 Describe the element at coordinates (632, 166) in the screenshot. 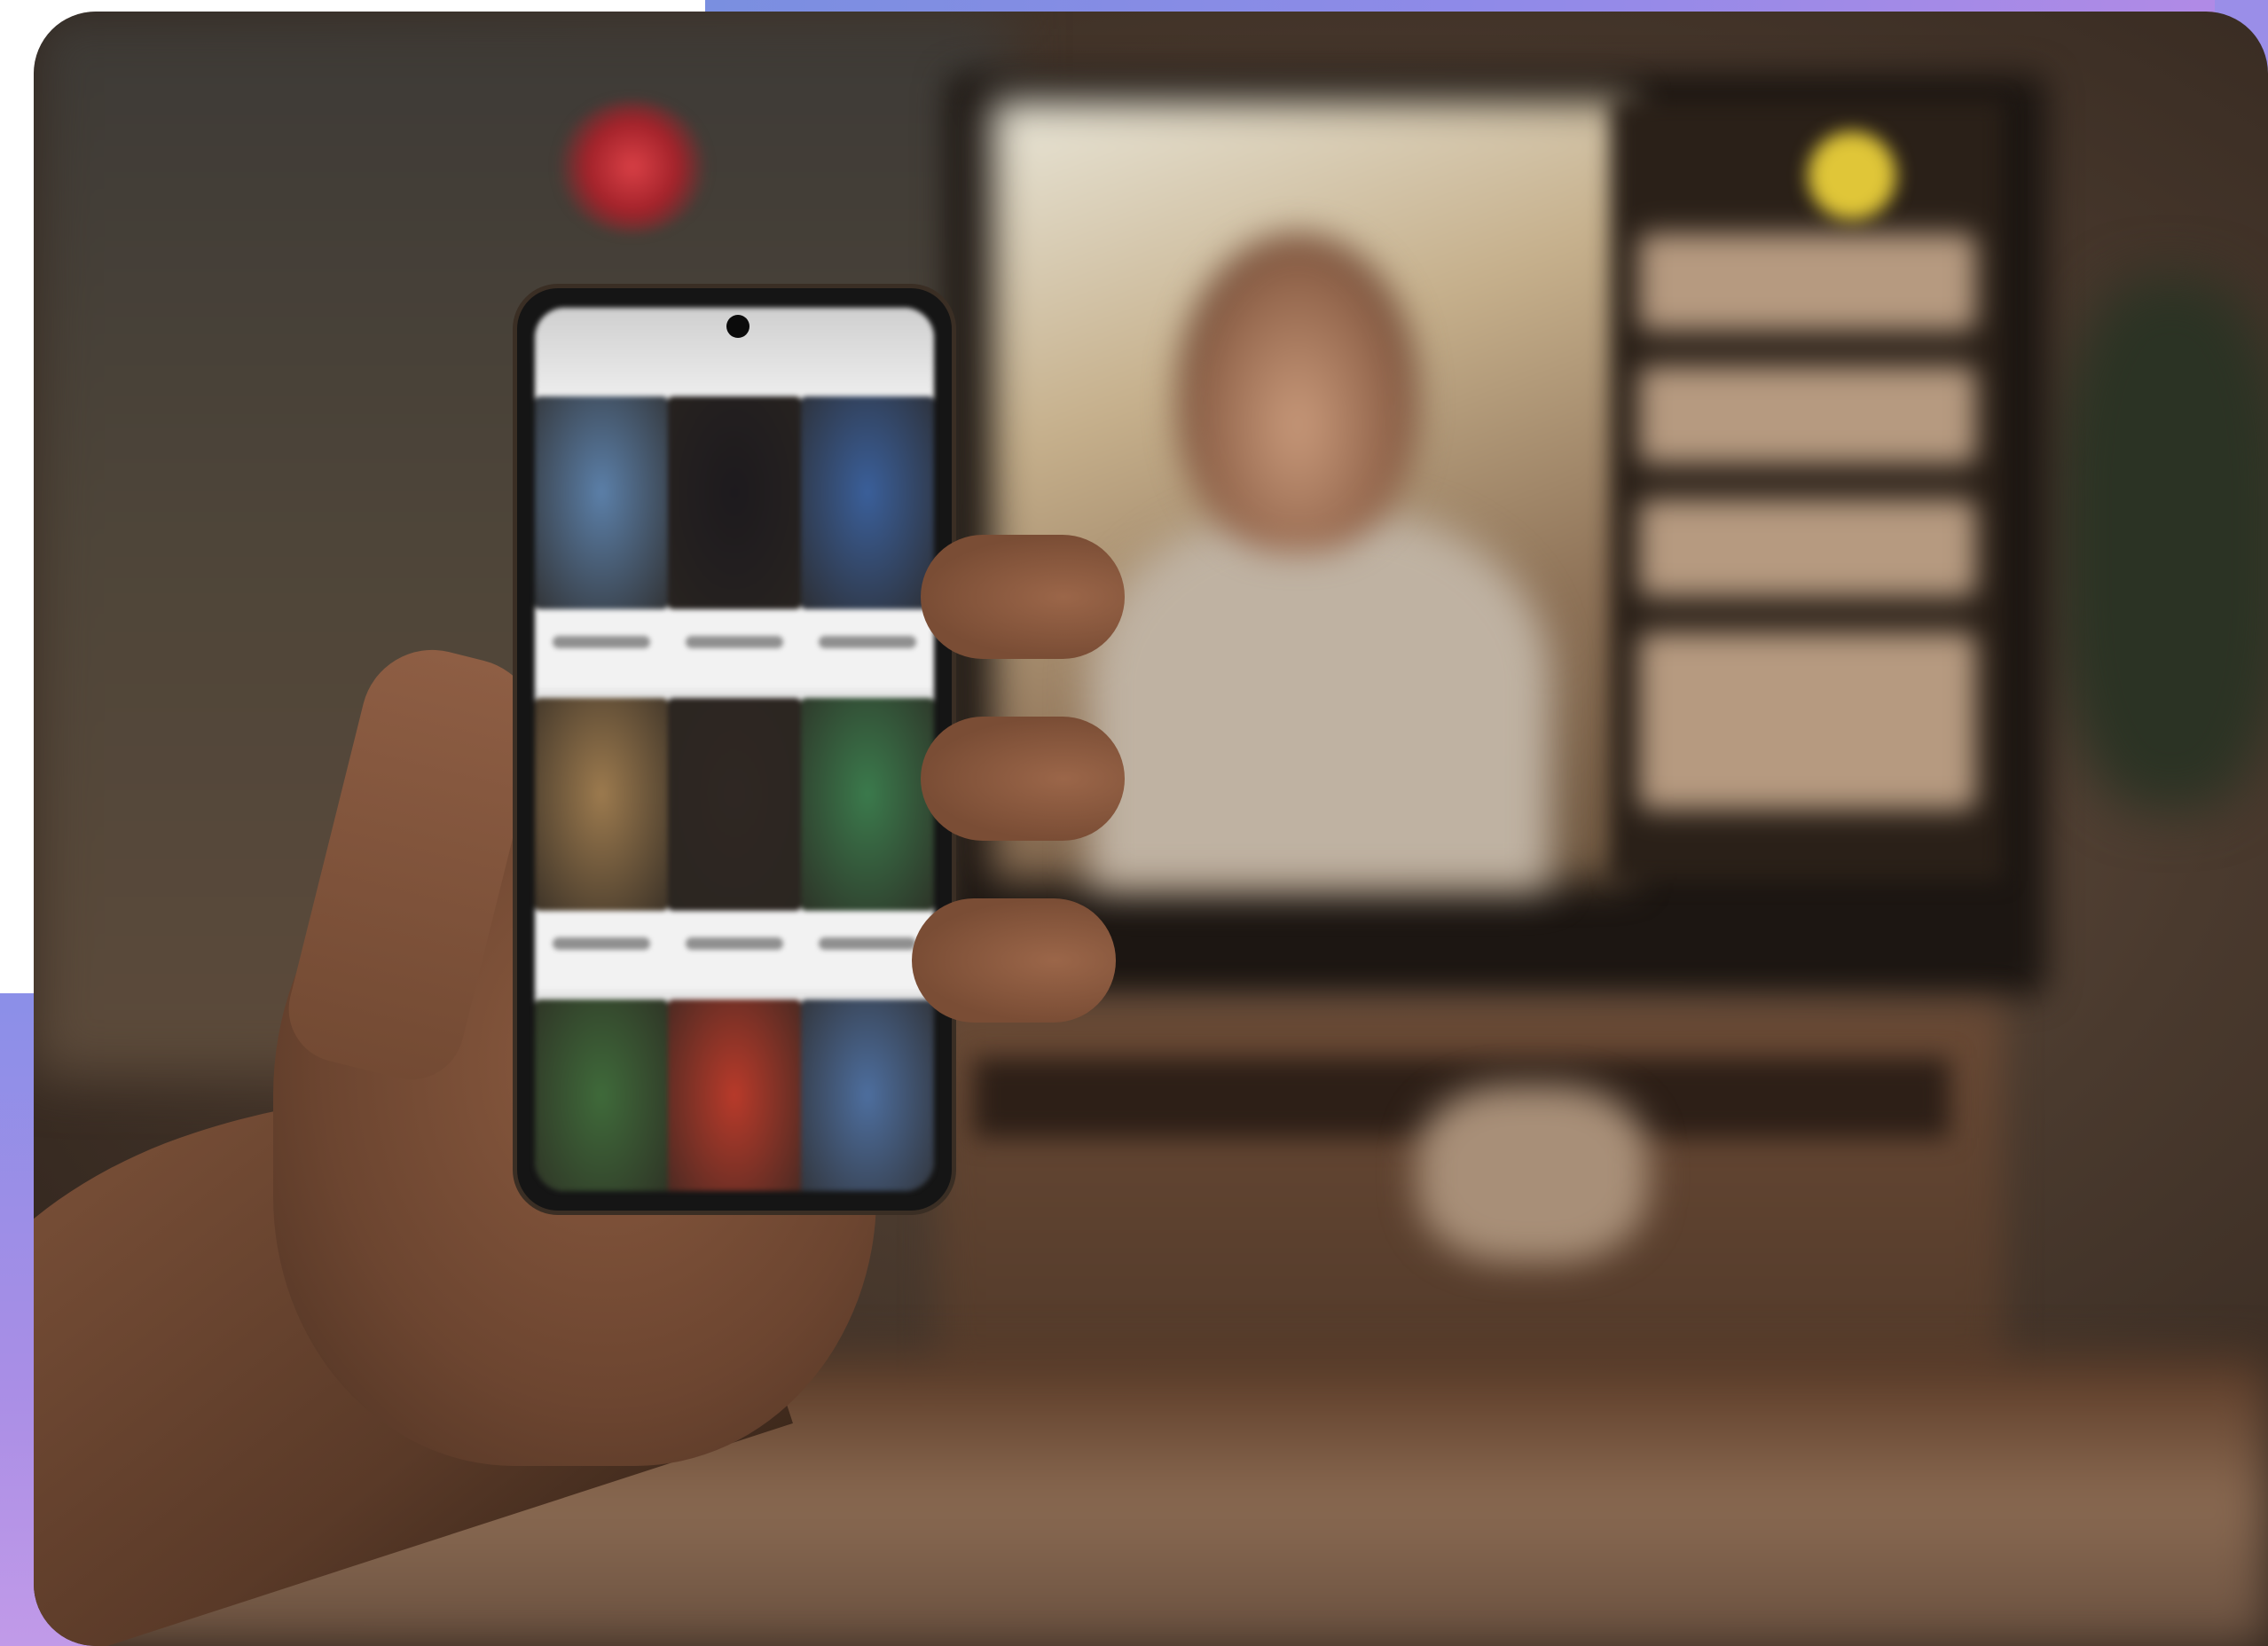

I see `red-lamp-light` at that location.